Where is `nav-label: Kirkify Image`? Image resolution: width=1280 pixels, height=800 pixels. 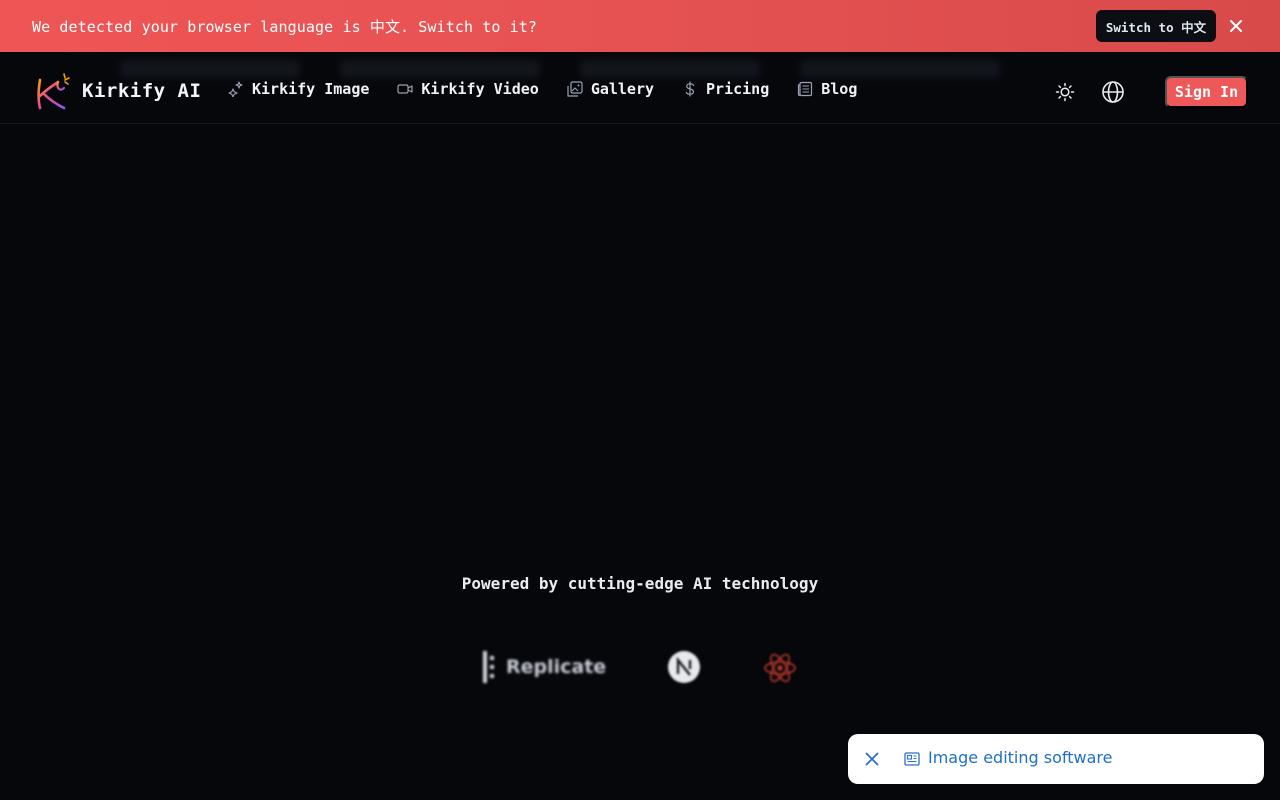 nav-label: Kirkify Image is located at coordinates (311, 89).